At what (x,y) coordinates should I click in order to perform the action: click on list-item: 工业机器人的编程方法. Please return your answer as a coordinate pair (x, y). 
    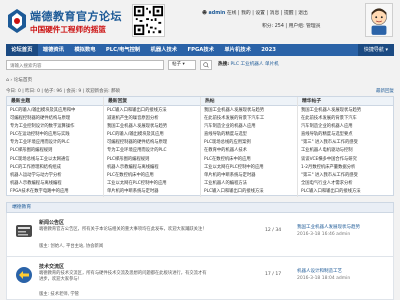
    Looking at the image, I should click on (249, 184).